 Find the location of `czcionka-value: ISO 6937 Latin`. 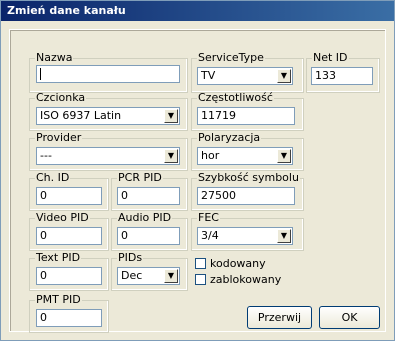

czcionka-value: ISO 6937 Latin is located at coordinates (81, 115).